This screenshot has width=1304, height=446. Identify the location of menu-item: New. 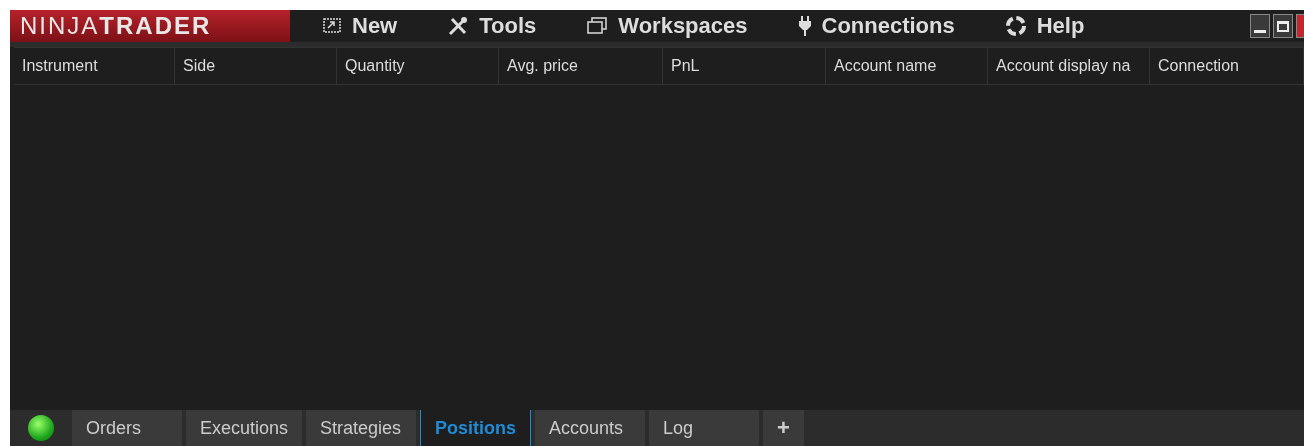
(360, 26).